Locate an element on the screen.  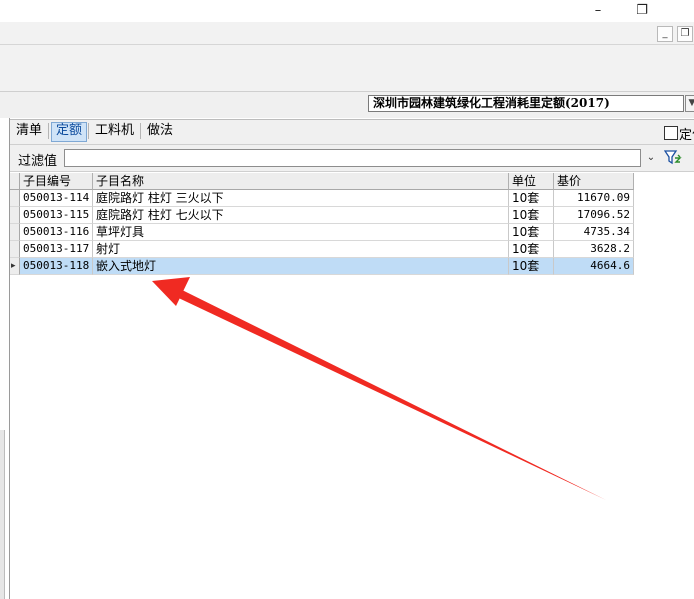
table-row: 050013-115 is located at coordinates (56, 215).